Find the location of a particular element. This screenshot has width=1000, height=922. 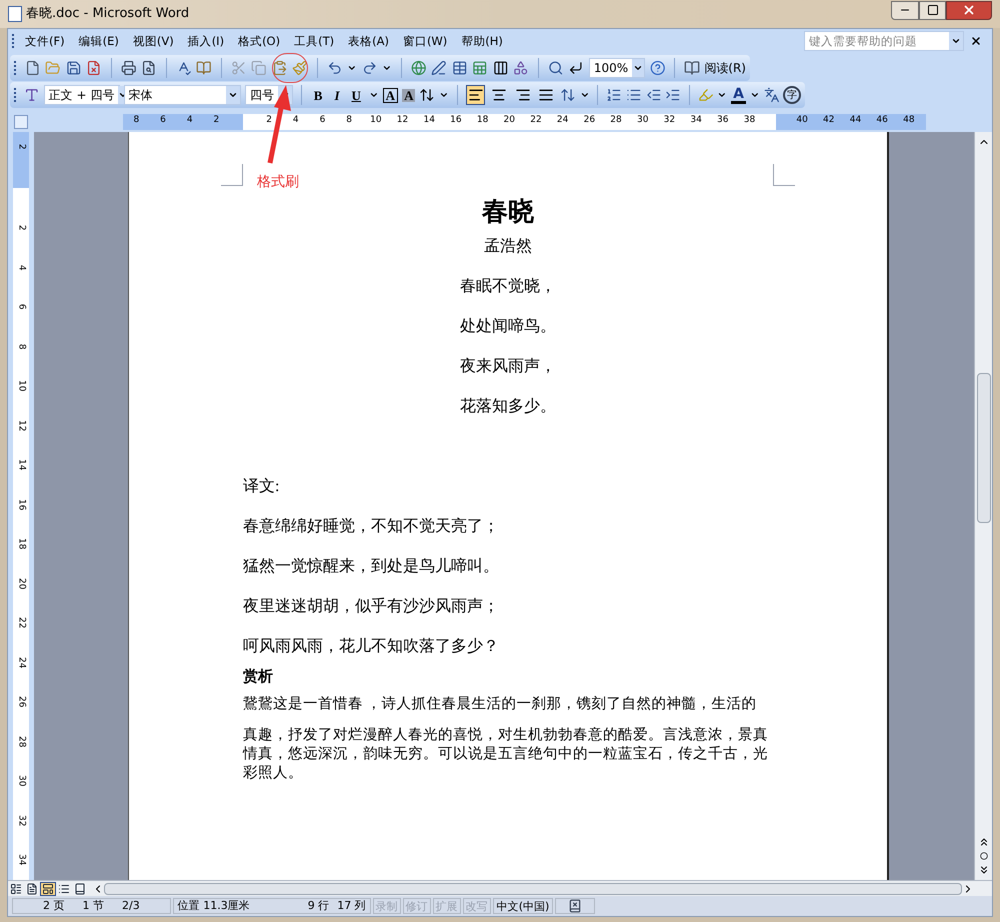

redo-icon is located at coordinates (370, 68).